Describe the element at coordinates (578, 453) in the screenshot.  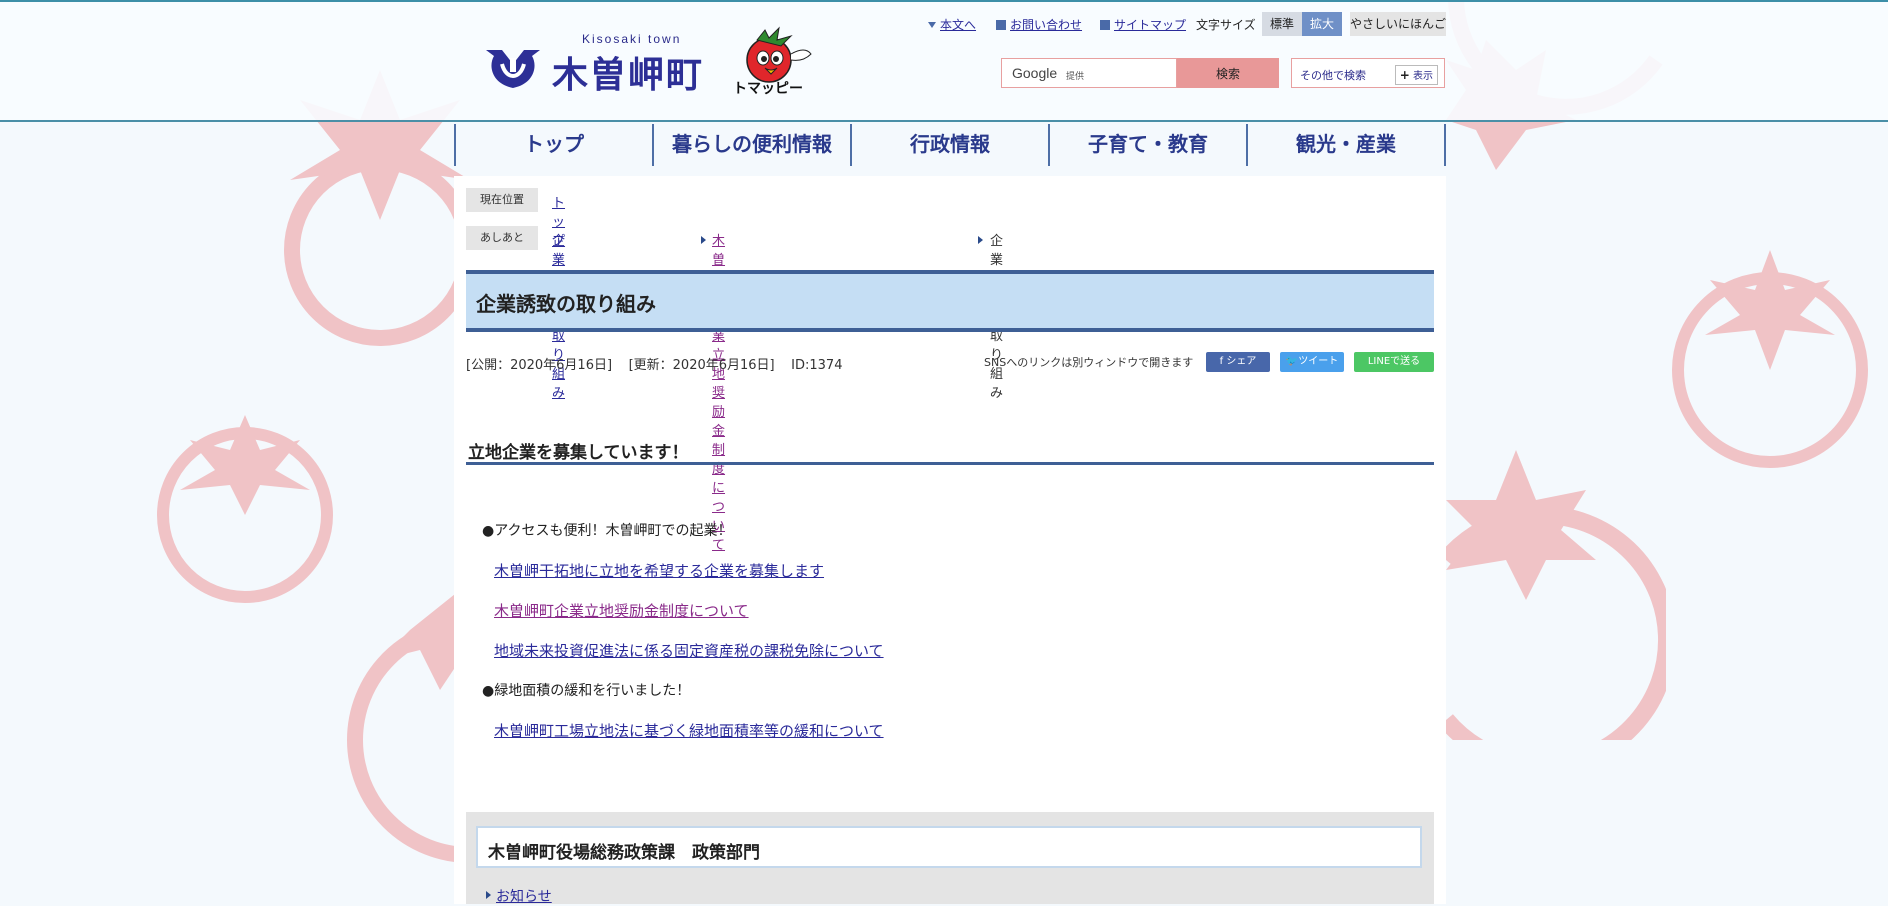
I see `section-heading: 立地企業を募集しています！` at that location.